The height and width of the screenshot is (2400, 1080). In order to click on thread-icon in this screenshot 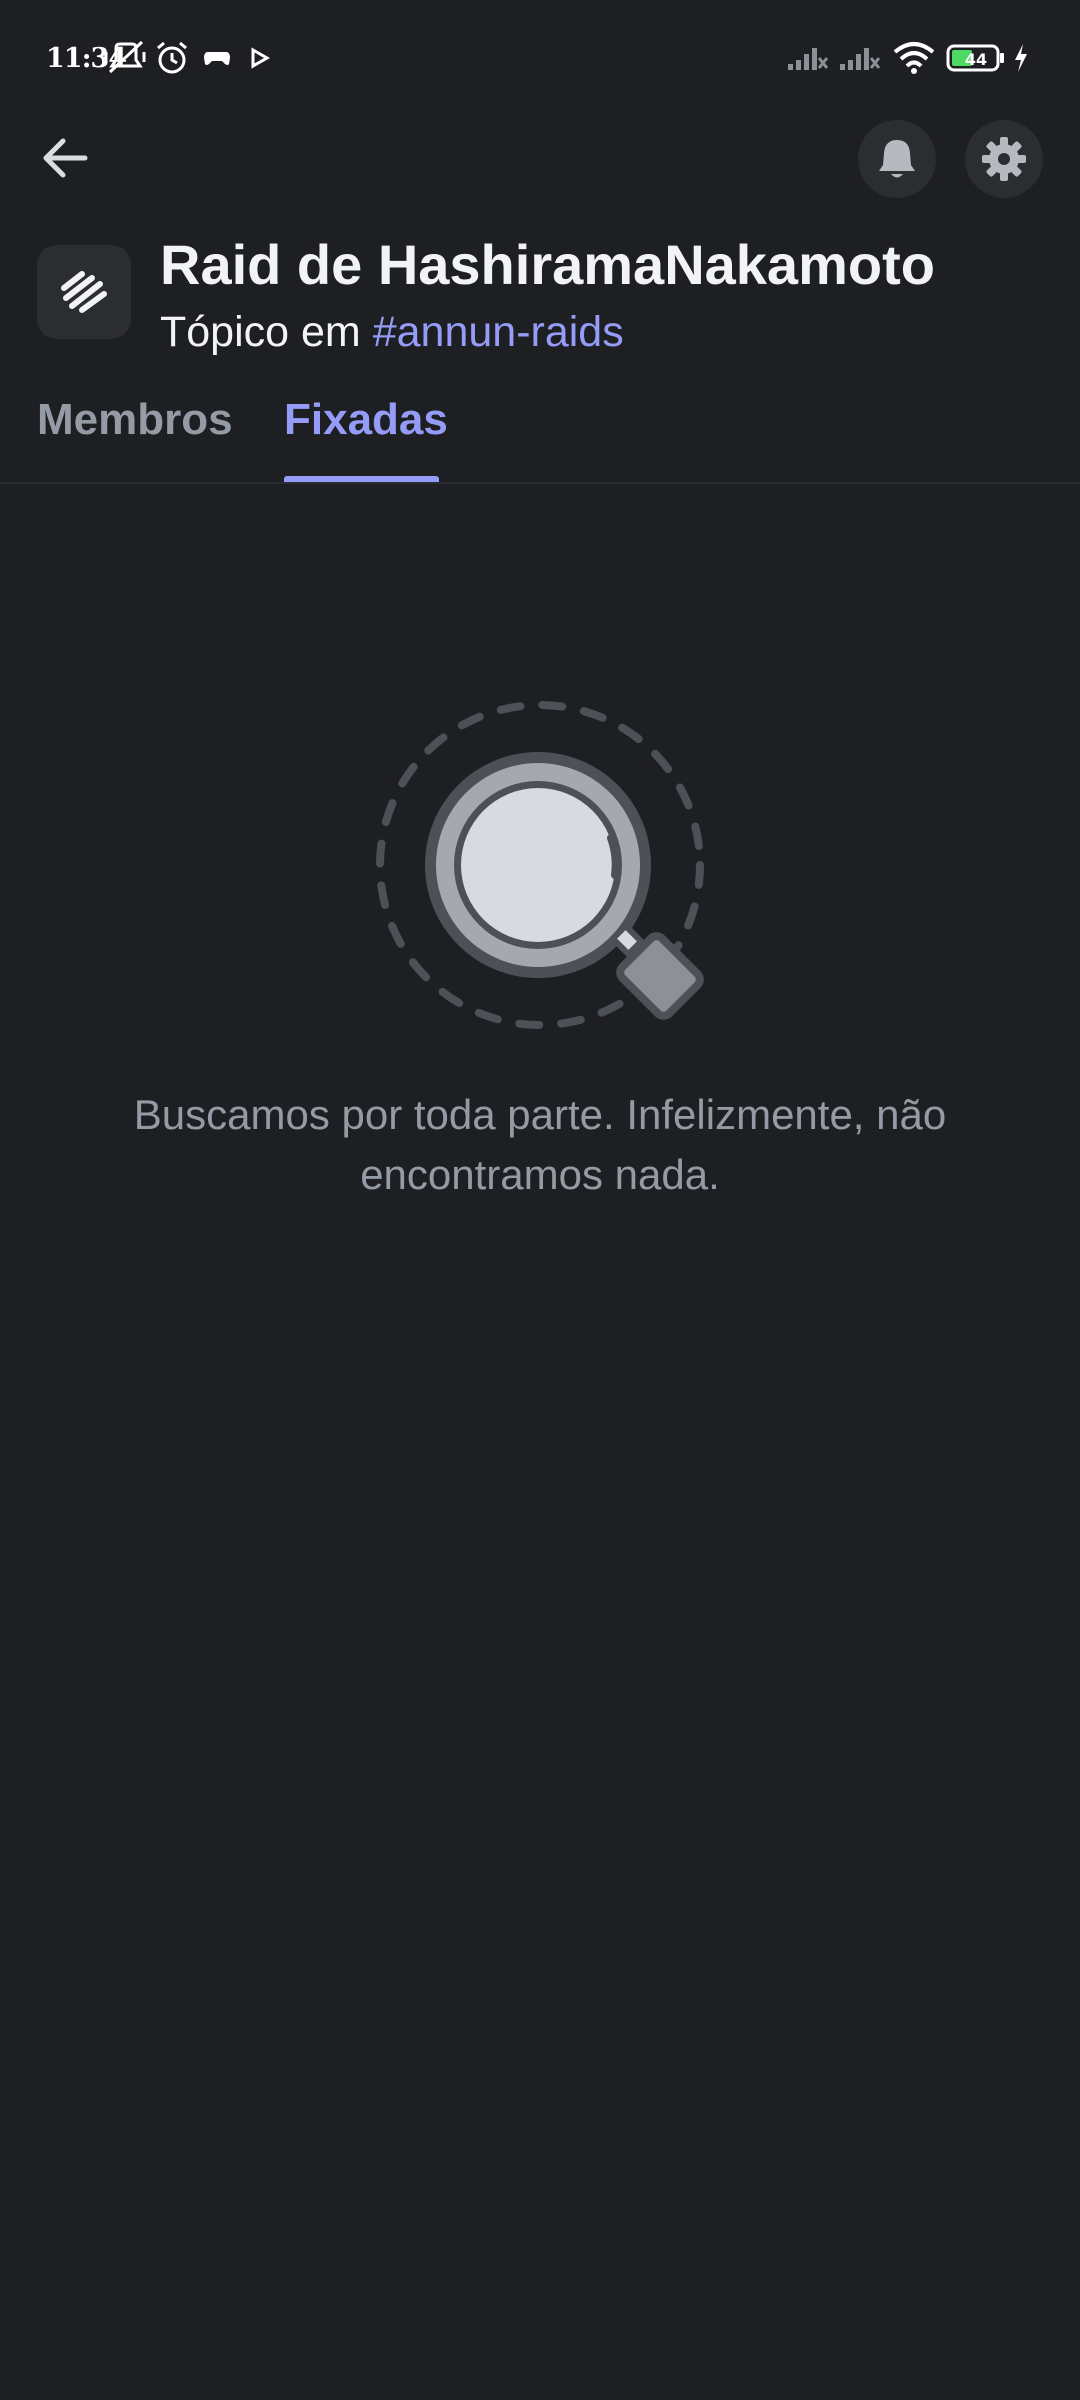, I will do `click(84, 292)`.